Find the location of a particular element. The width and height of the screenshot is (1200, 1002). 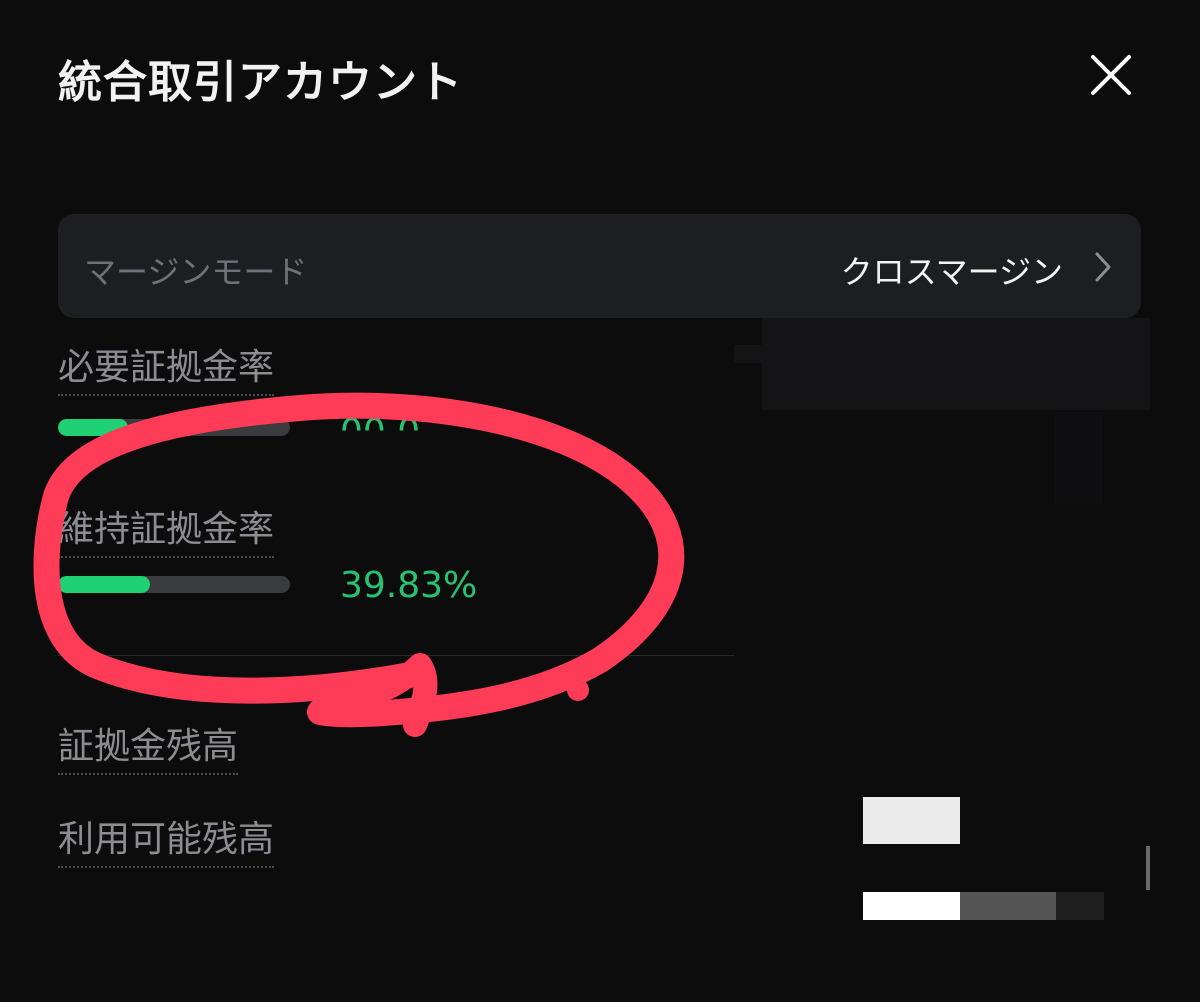

close-button is located at coordinates (1111, 75).